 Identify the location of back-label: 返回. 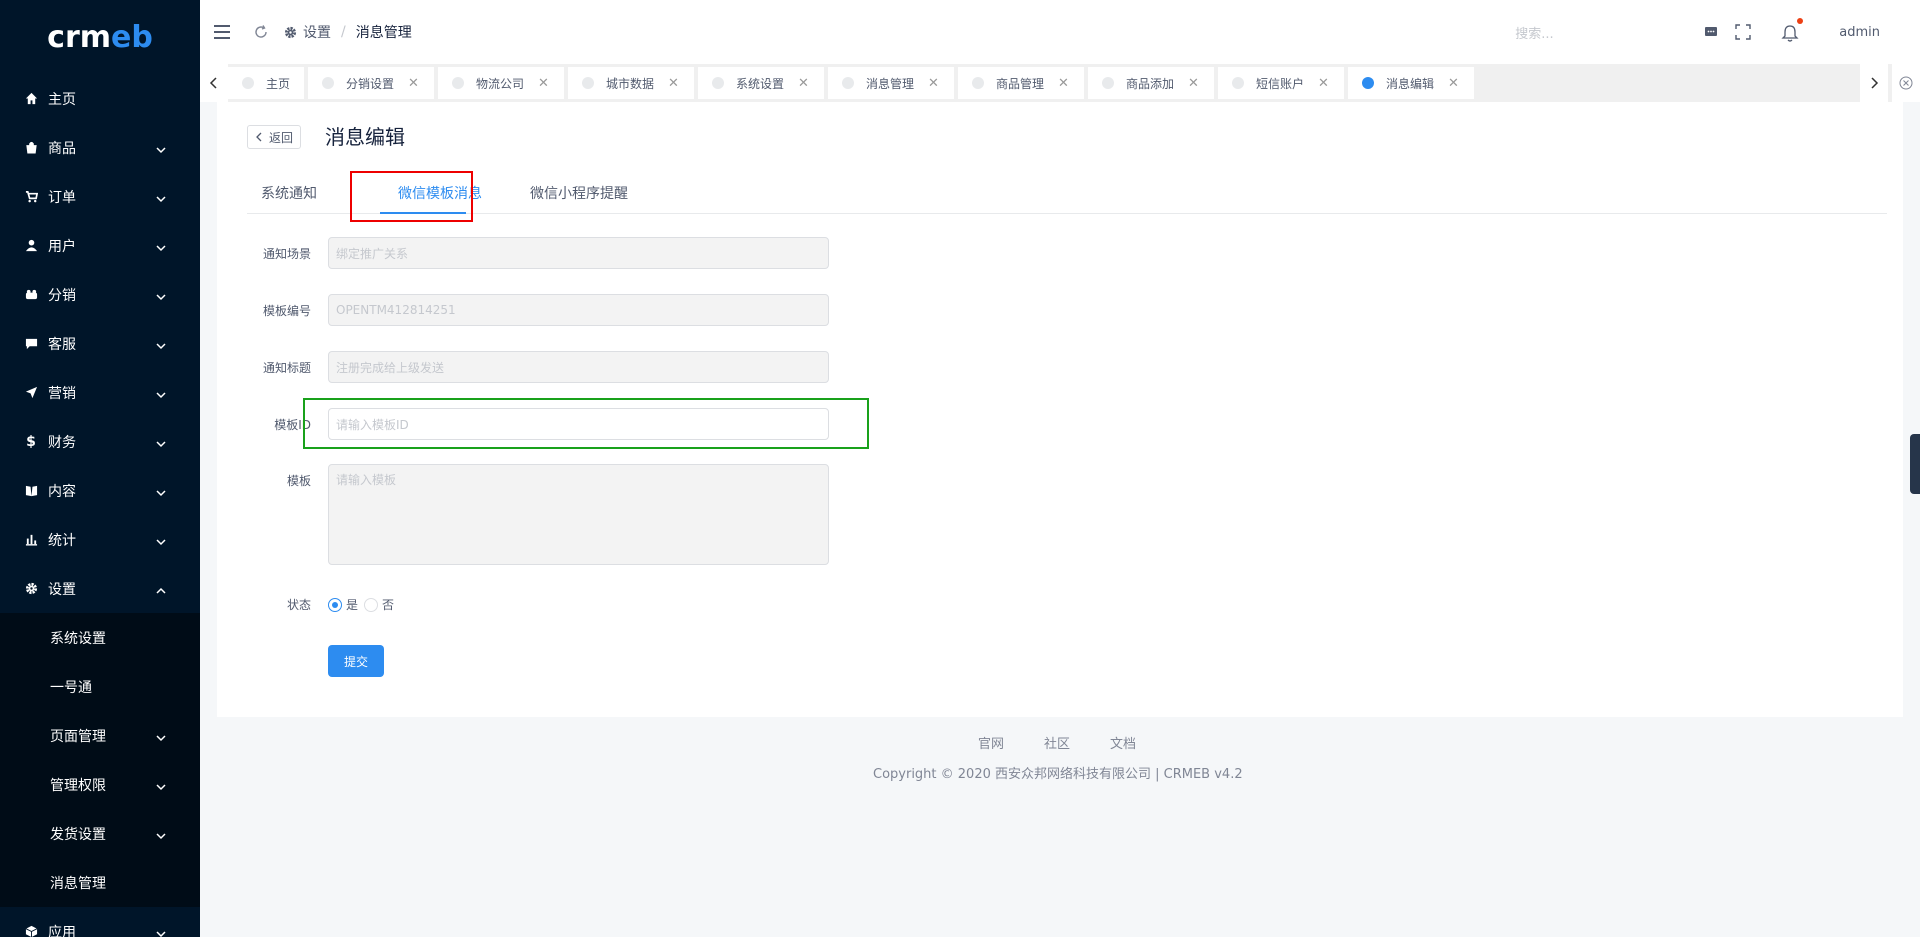
(281, 137).